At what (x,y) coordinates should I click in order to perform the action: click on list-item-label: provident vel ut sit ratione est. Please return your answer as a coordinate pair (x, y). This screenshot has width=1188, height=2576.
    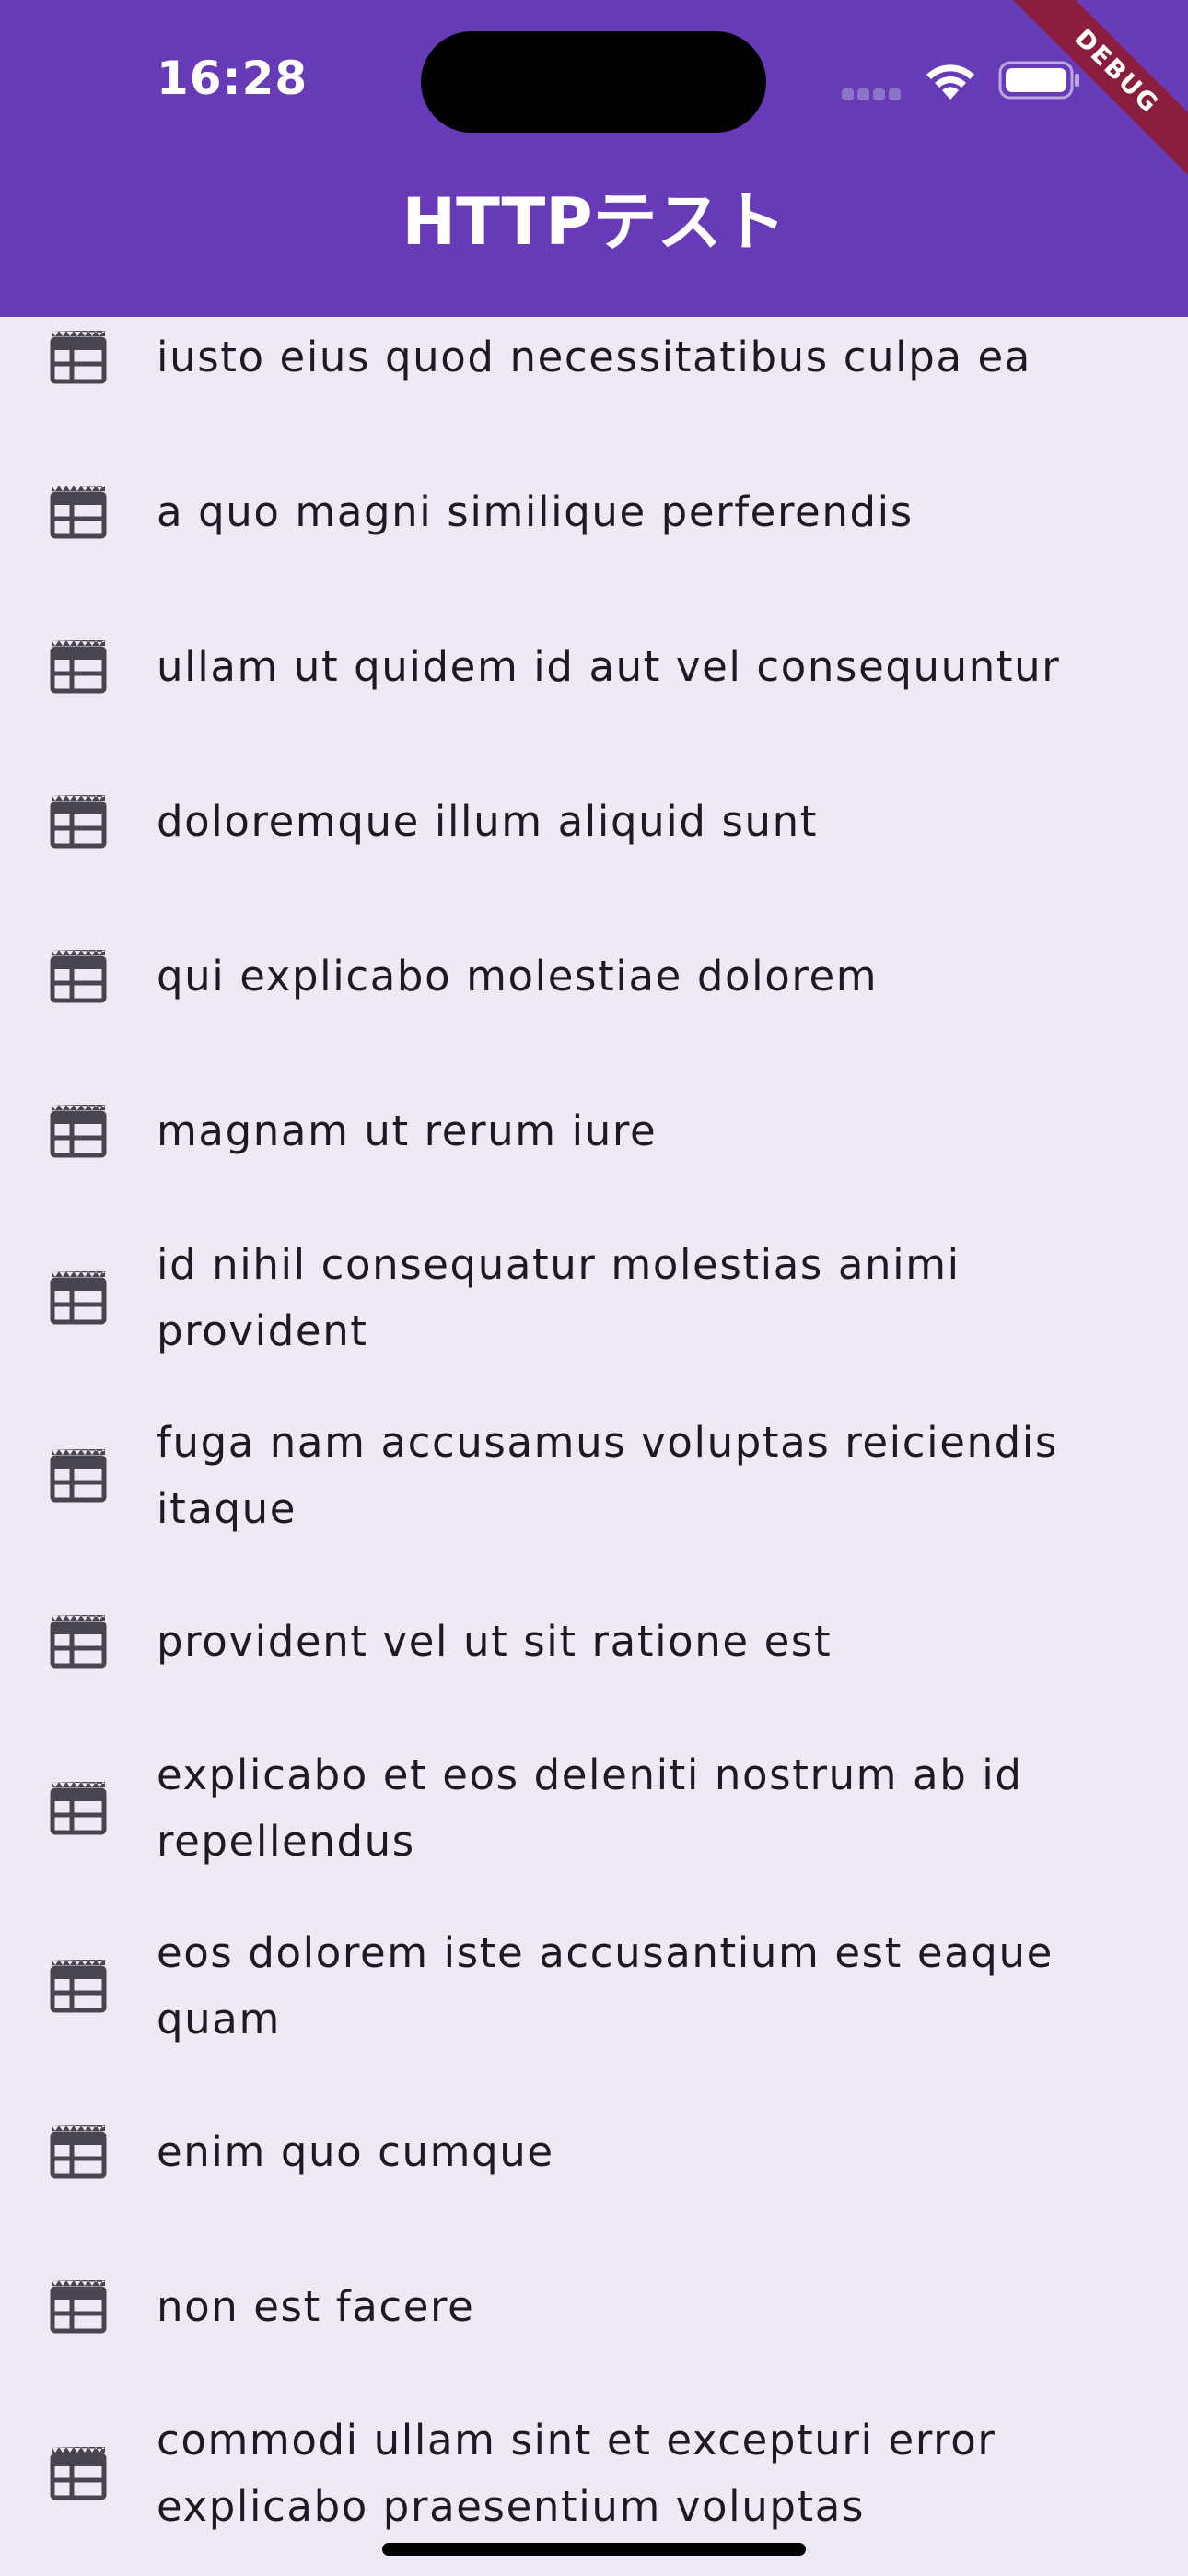
    Looking at the image, I should click on (495, 1641).